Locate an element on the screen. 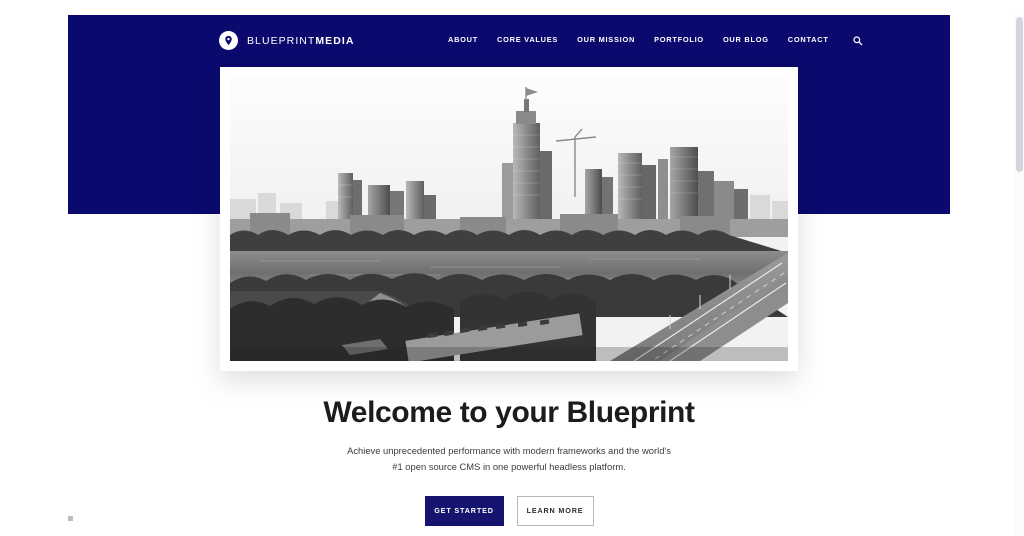 Image resolution: width=1024 pixels, height=536 pixels. brand-name: BLUEPRINTMEDIA is located at coordinates (300, 41).